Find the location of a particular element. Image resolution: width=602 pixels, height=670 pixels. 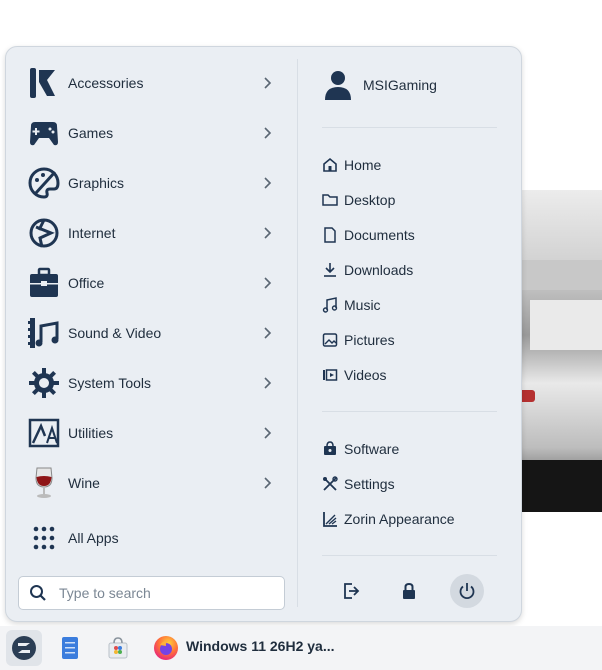

category-label: Wine is located at coordinates (84, 483).